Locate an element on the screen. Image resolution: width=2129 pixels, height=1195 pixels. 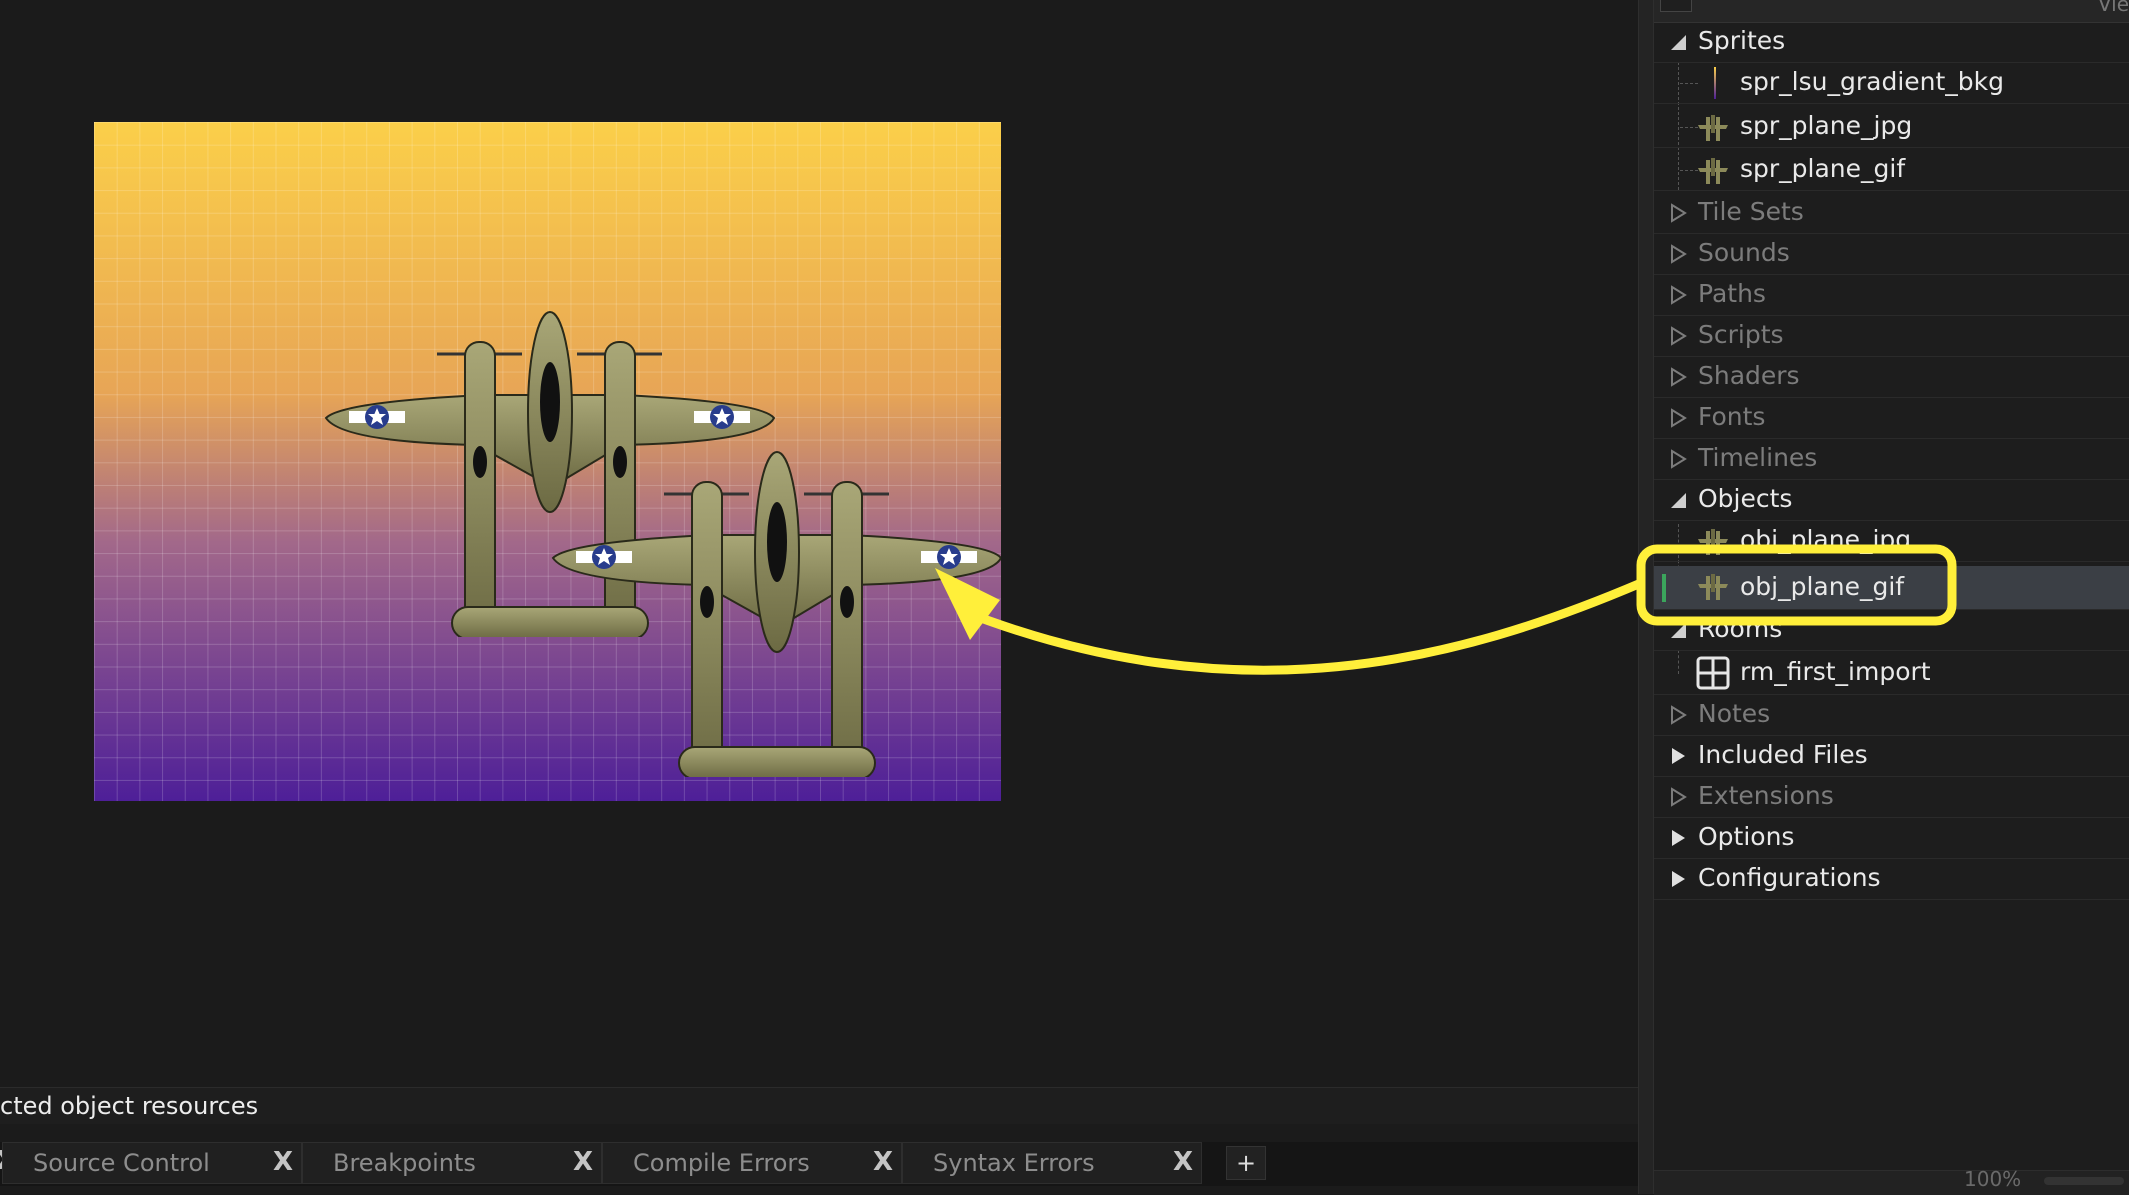
tab-source-control: Source Control X is located at coordinates (152, 1163).